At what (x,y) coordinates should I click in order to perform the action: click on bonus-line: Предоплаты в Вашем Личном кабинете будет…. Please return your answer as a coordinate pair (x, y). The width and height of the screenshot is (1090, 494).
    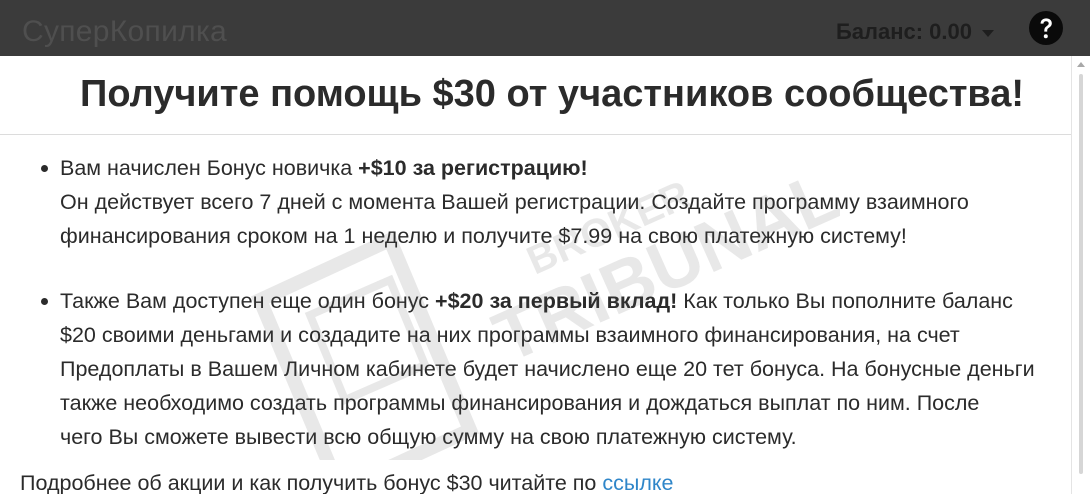
    Looking at the image, I should click on (547, 369).